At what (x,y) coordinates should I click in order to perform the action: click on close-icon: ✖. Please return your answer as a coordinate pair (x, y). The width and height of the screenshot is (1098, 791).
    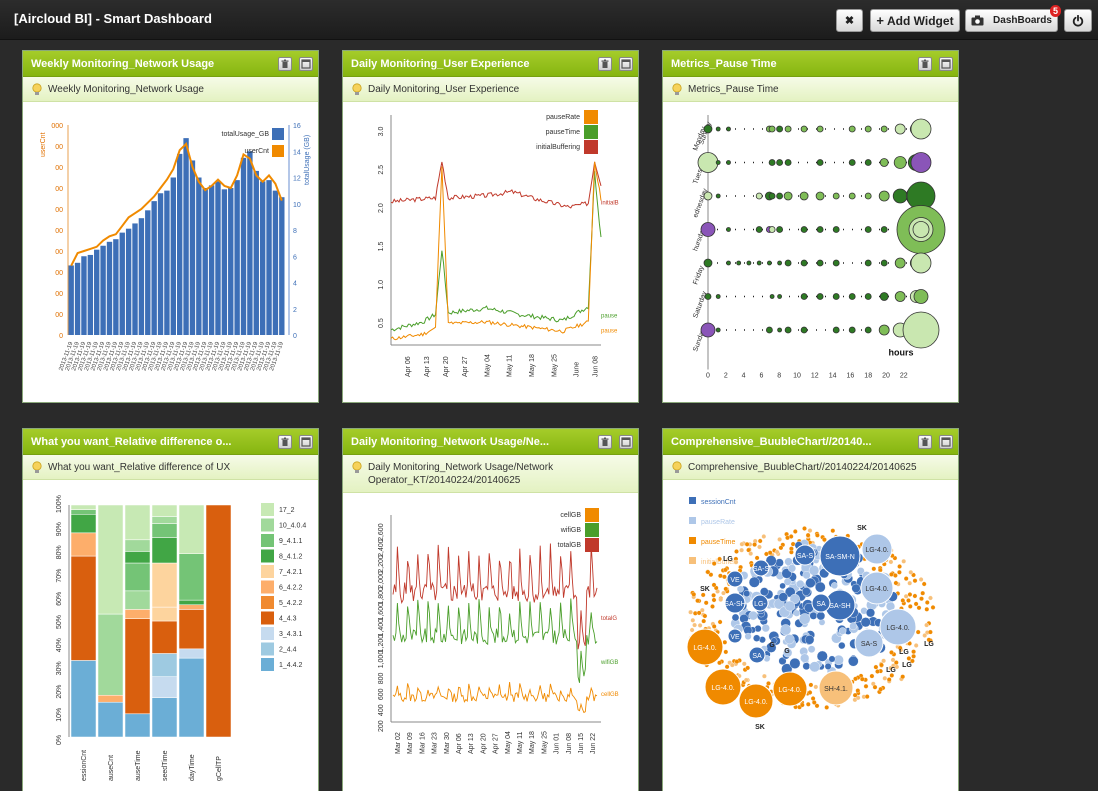
    Looking at the image, I should click on (849, 21).